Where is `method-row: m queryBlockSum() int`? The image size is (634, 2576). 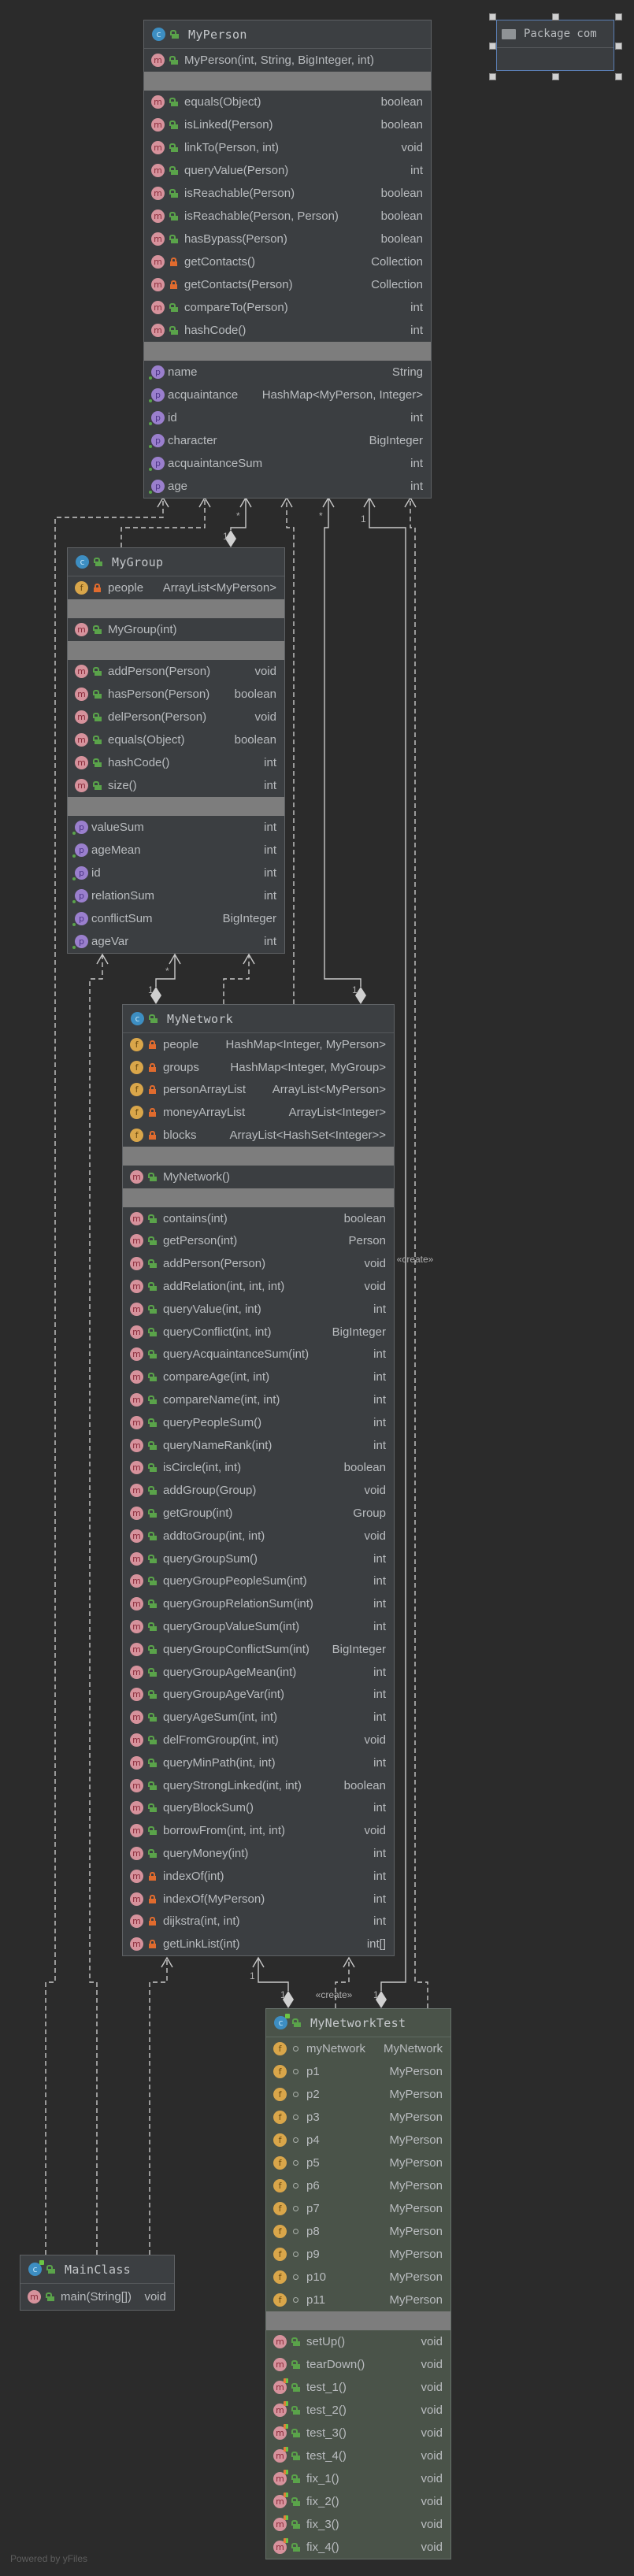
method-row: m queryBlockSum() int is located at coordinates (258, 1808).